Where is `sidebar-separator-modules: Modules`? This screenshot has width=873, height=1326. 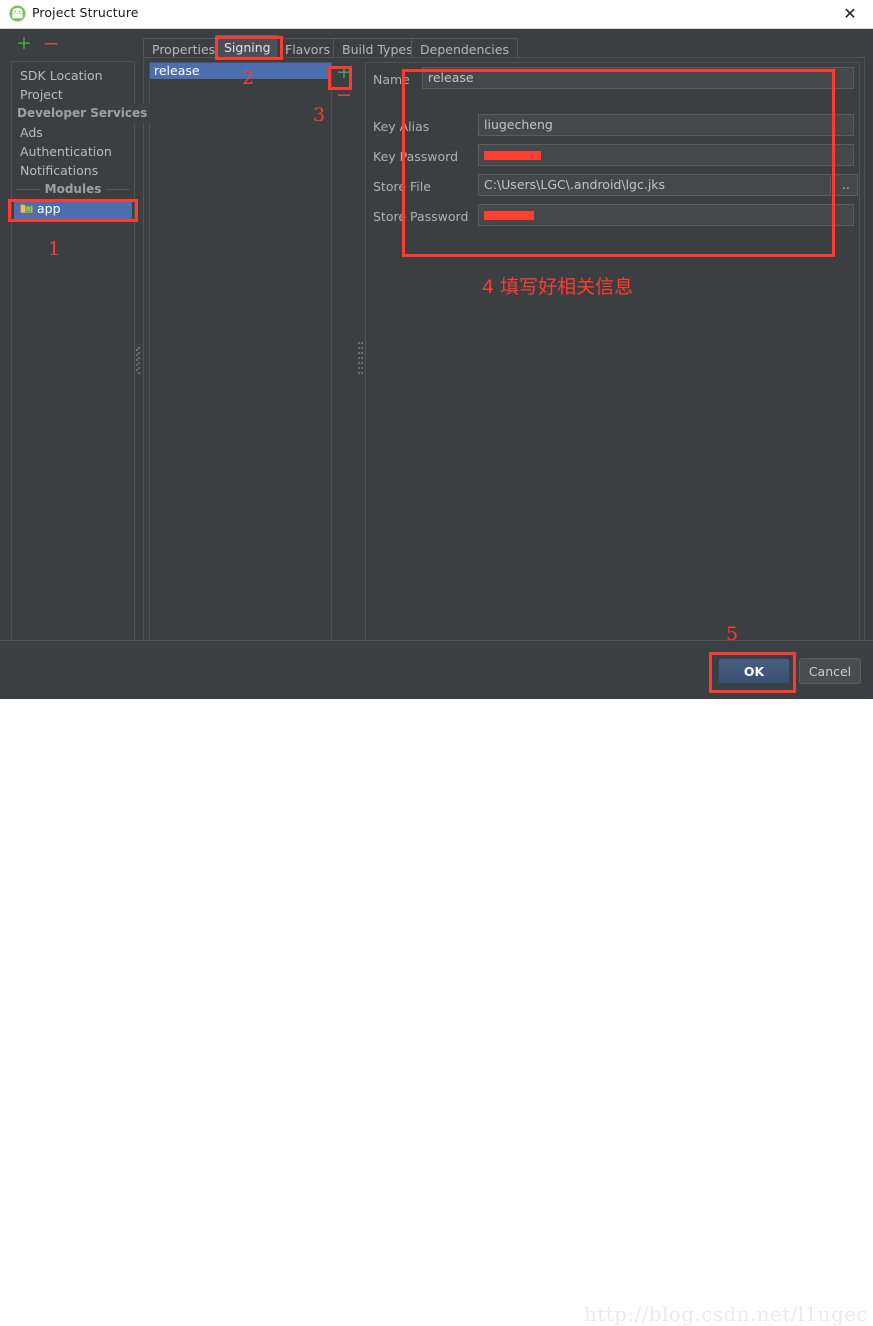
sidebar-separator-modules: Modules is located at coordinates (73, 189).